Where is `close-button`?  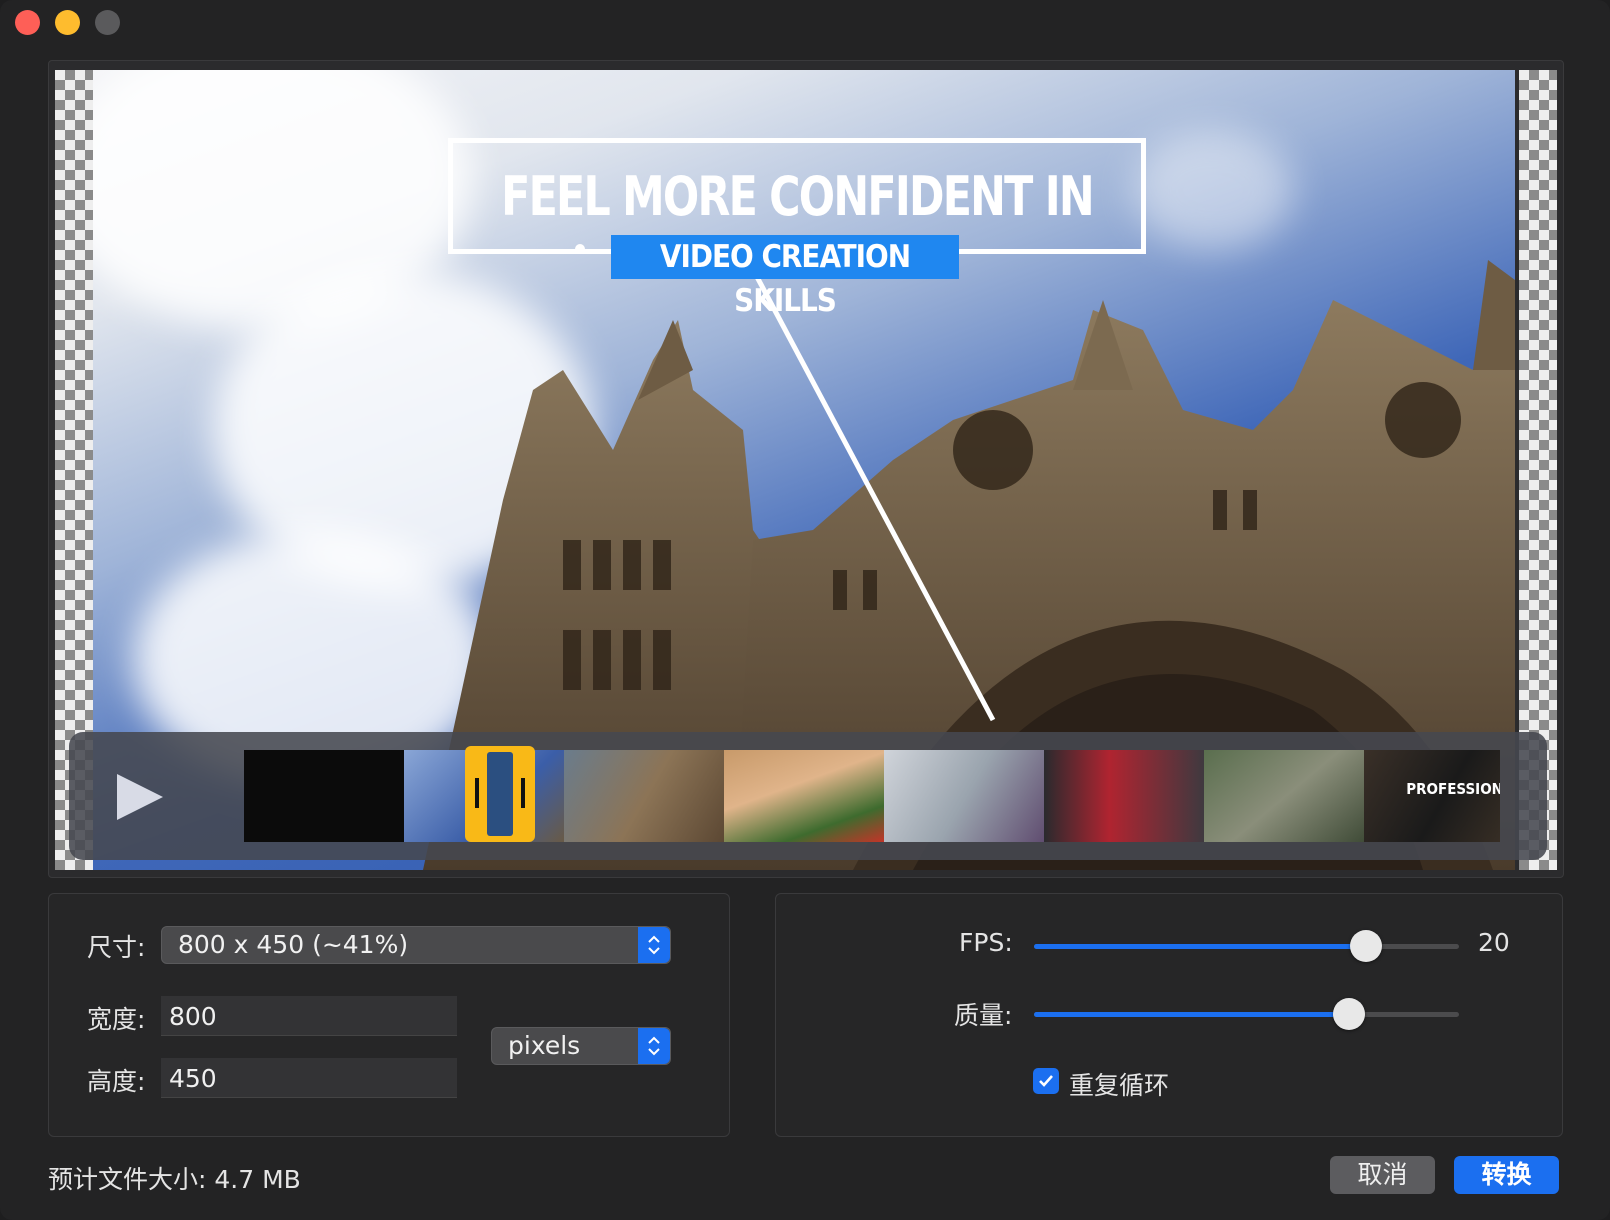
close-button is located at coordinates (27, 22).